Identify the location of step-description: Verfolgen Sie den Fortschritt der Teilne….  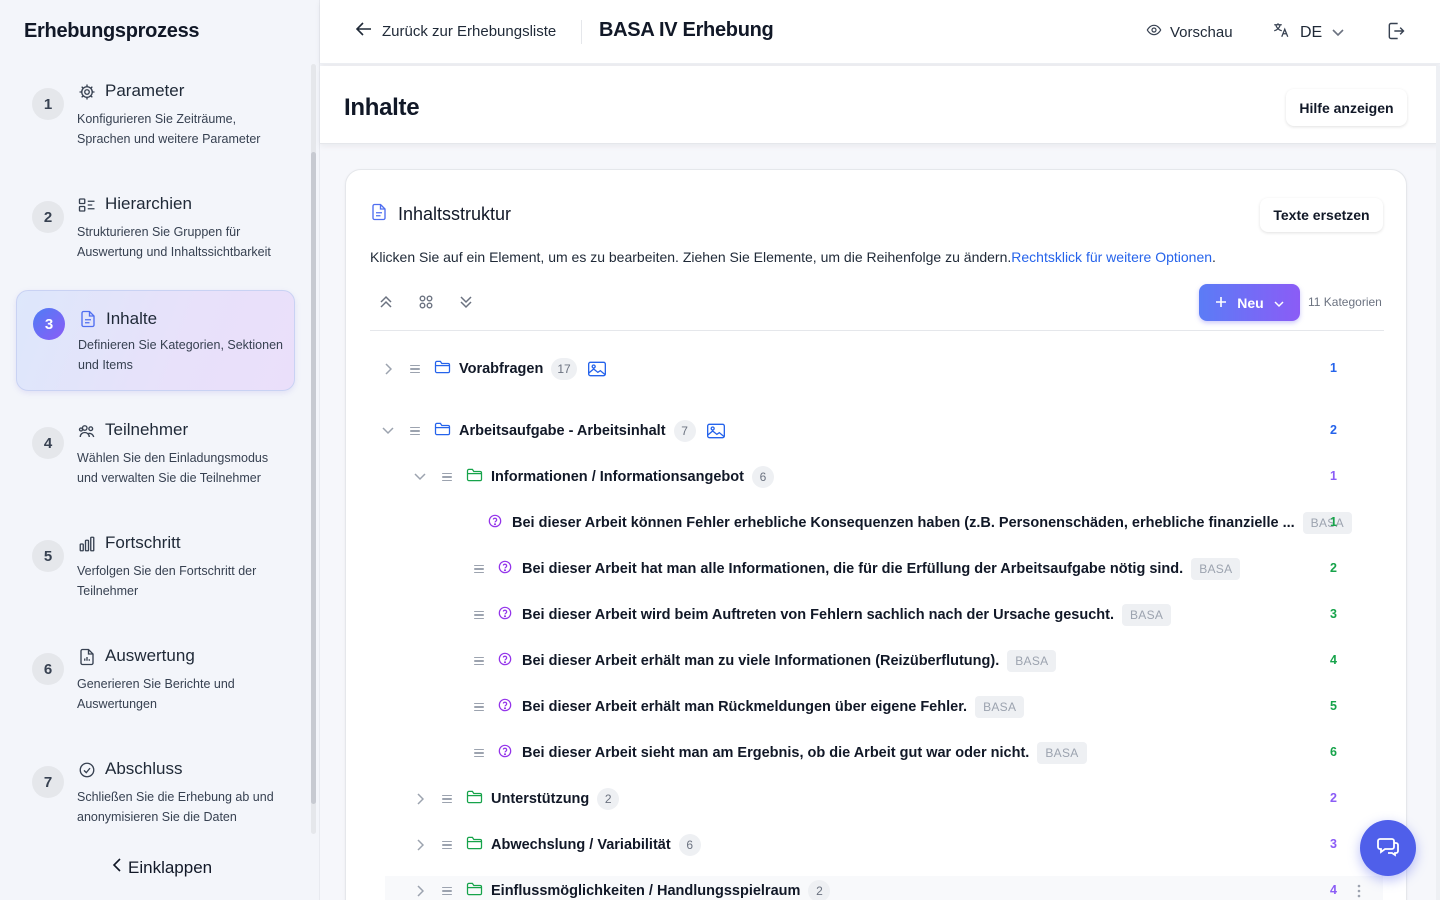
(167, 581).